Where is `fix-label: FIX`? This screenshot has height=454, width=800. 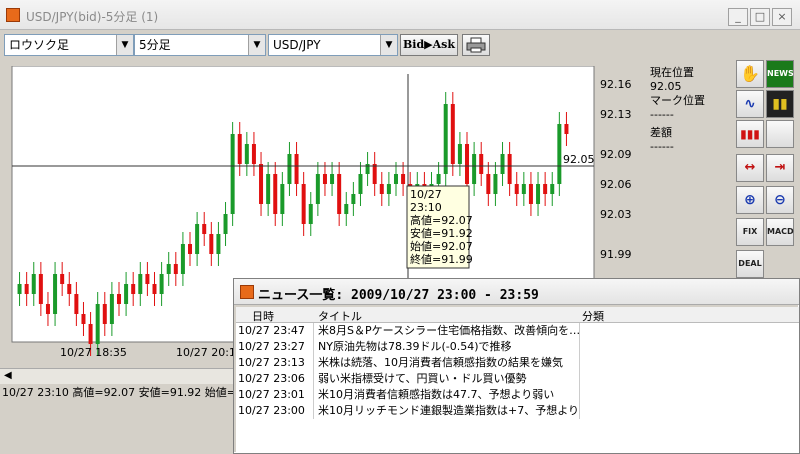
fix-label: FIX is located at coordinates (750, 231).